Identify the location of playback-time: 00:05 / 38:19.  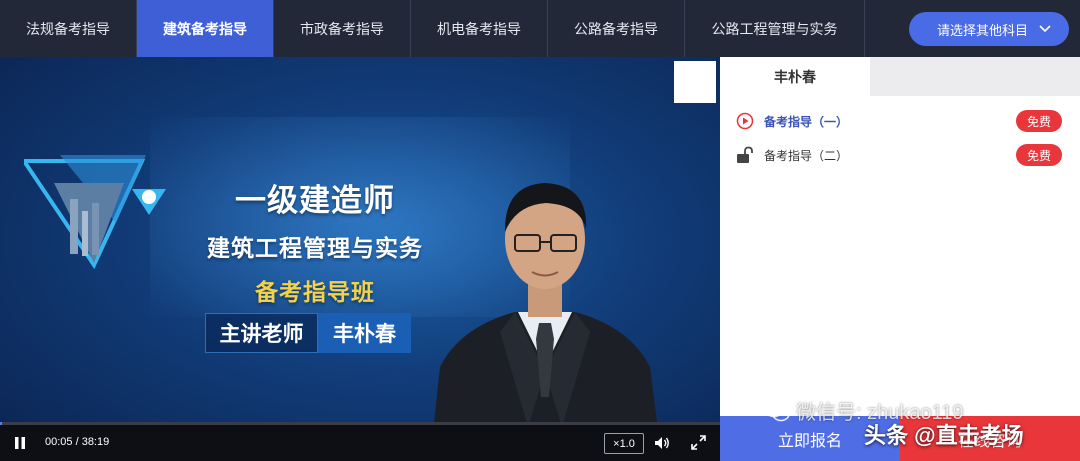
(77, 442).